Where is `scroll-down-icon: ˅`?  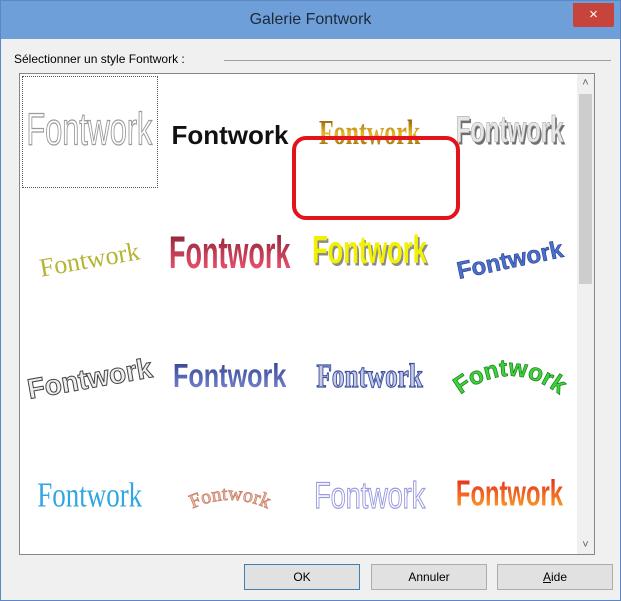 scroll-down-icon: ˅ is located at coordinates (585, 545).